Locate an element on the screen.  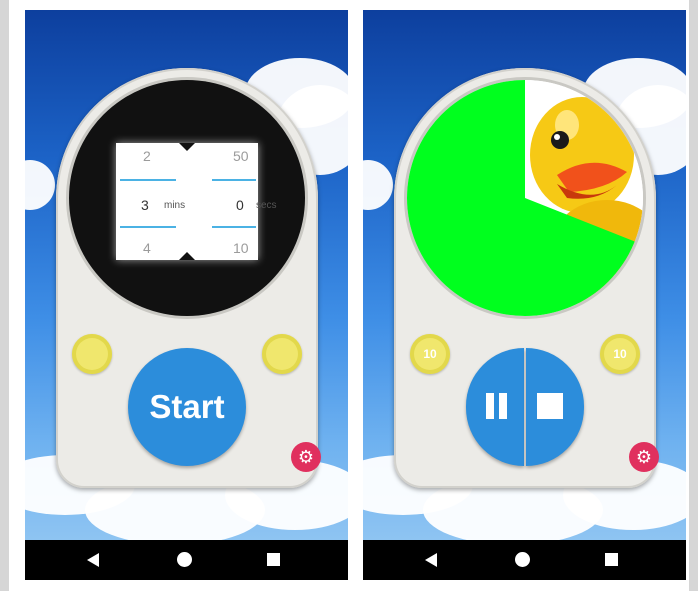
picker-bottom-notch is located at coordinates (187, 256).